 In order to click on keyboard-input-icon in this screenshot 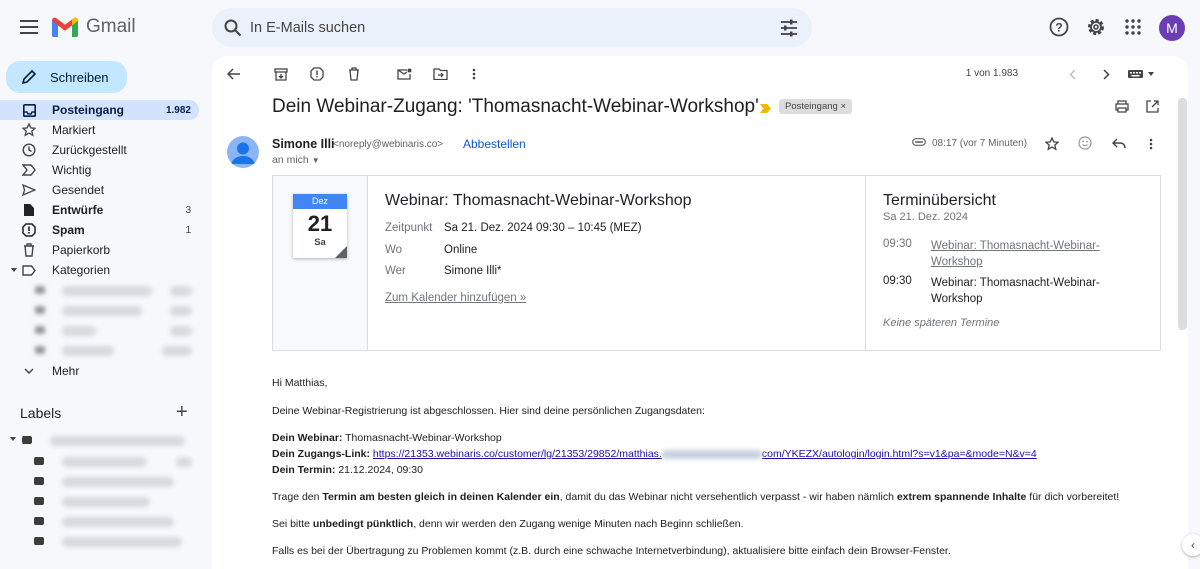, I will do `click(1142, 74)`.